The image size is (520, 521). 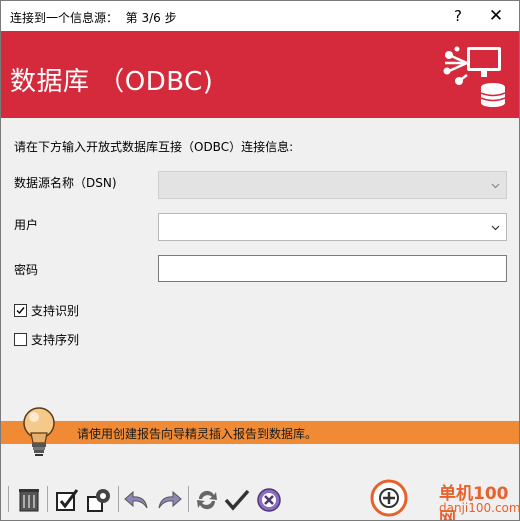 I want to click on dsn-select, so click(x=332, y=185).